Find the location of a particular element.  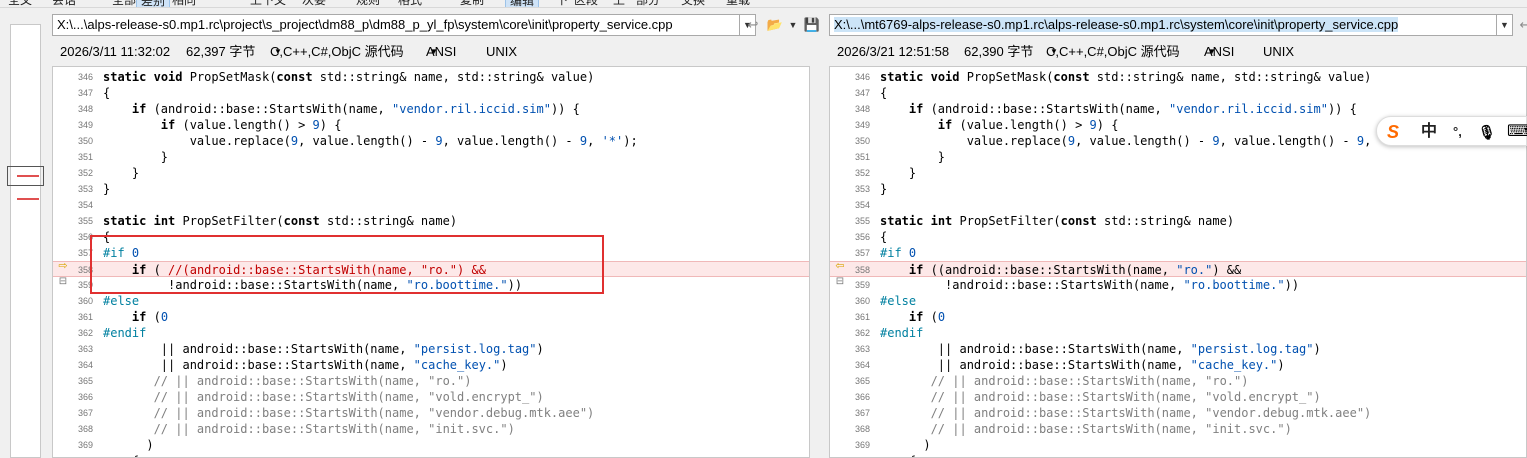

right-code-line: 347 { is located at coordinates (1178, 93).